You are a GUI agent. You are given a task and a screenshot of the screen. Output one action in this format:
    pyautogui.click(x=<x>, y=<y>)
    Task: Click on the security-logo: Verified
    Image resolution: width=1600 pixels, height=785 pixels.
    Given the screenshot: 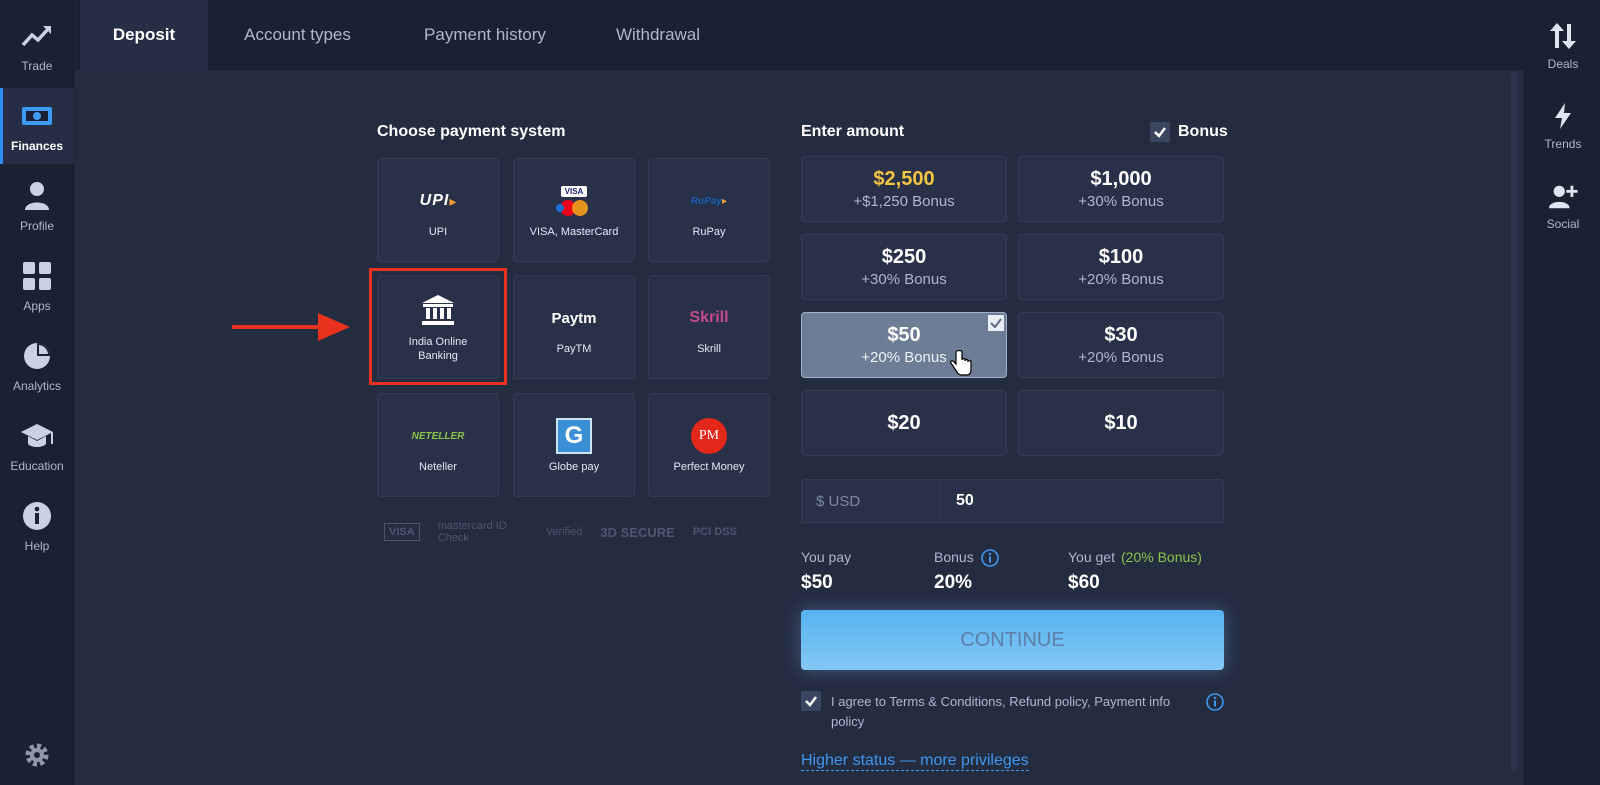 What is the action you would take?
    pyautogui.click(x=564, y=532)
    